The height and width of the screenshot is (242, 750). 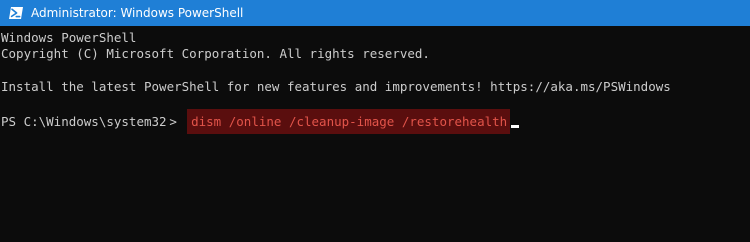 I want to click on console-line-header: Windows PowerShell, so click(x=69, y=37).